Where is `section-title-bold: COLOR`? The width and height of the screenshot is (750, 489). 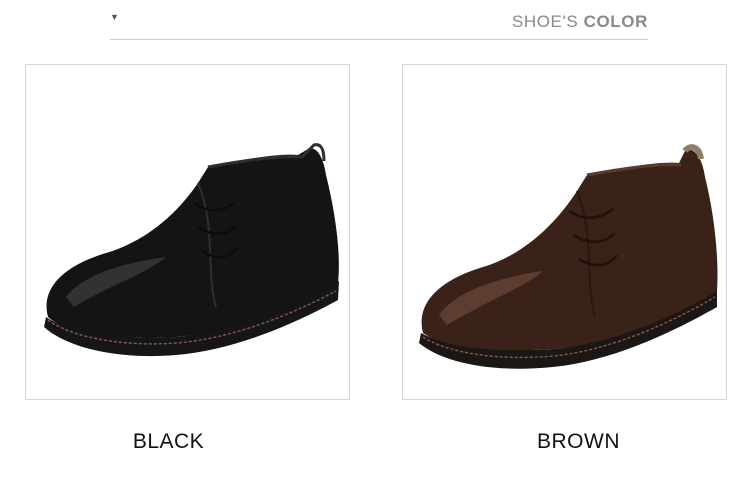
section-title-bold: COLOR is located at coordinates (615, 21).